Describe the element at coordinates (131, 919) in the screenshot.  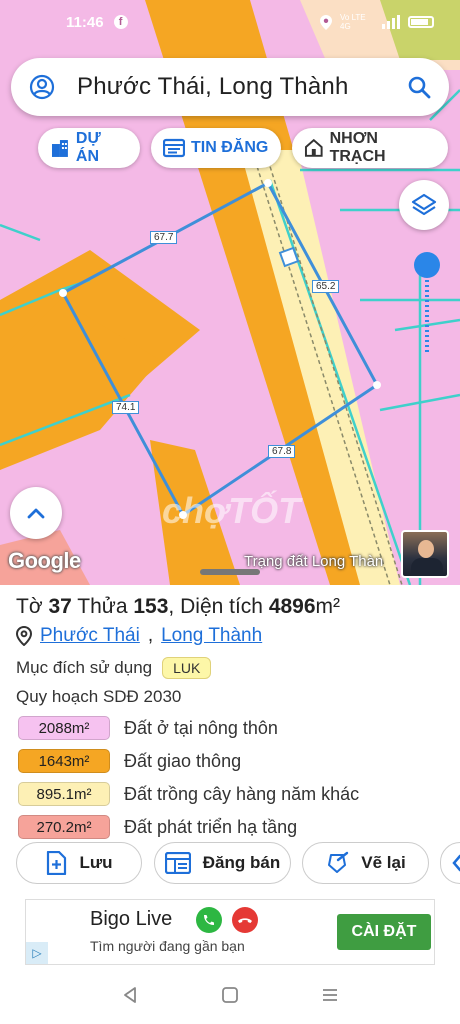
I see `ad-title: Bigo Live` at that location.